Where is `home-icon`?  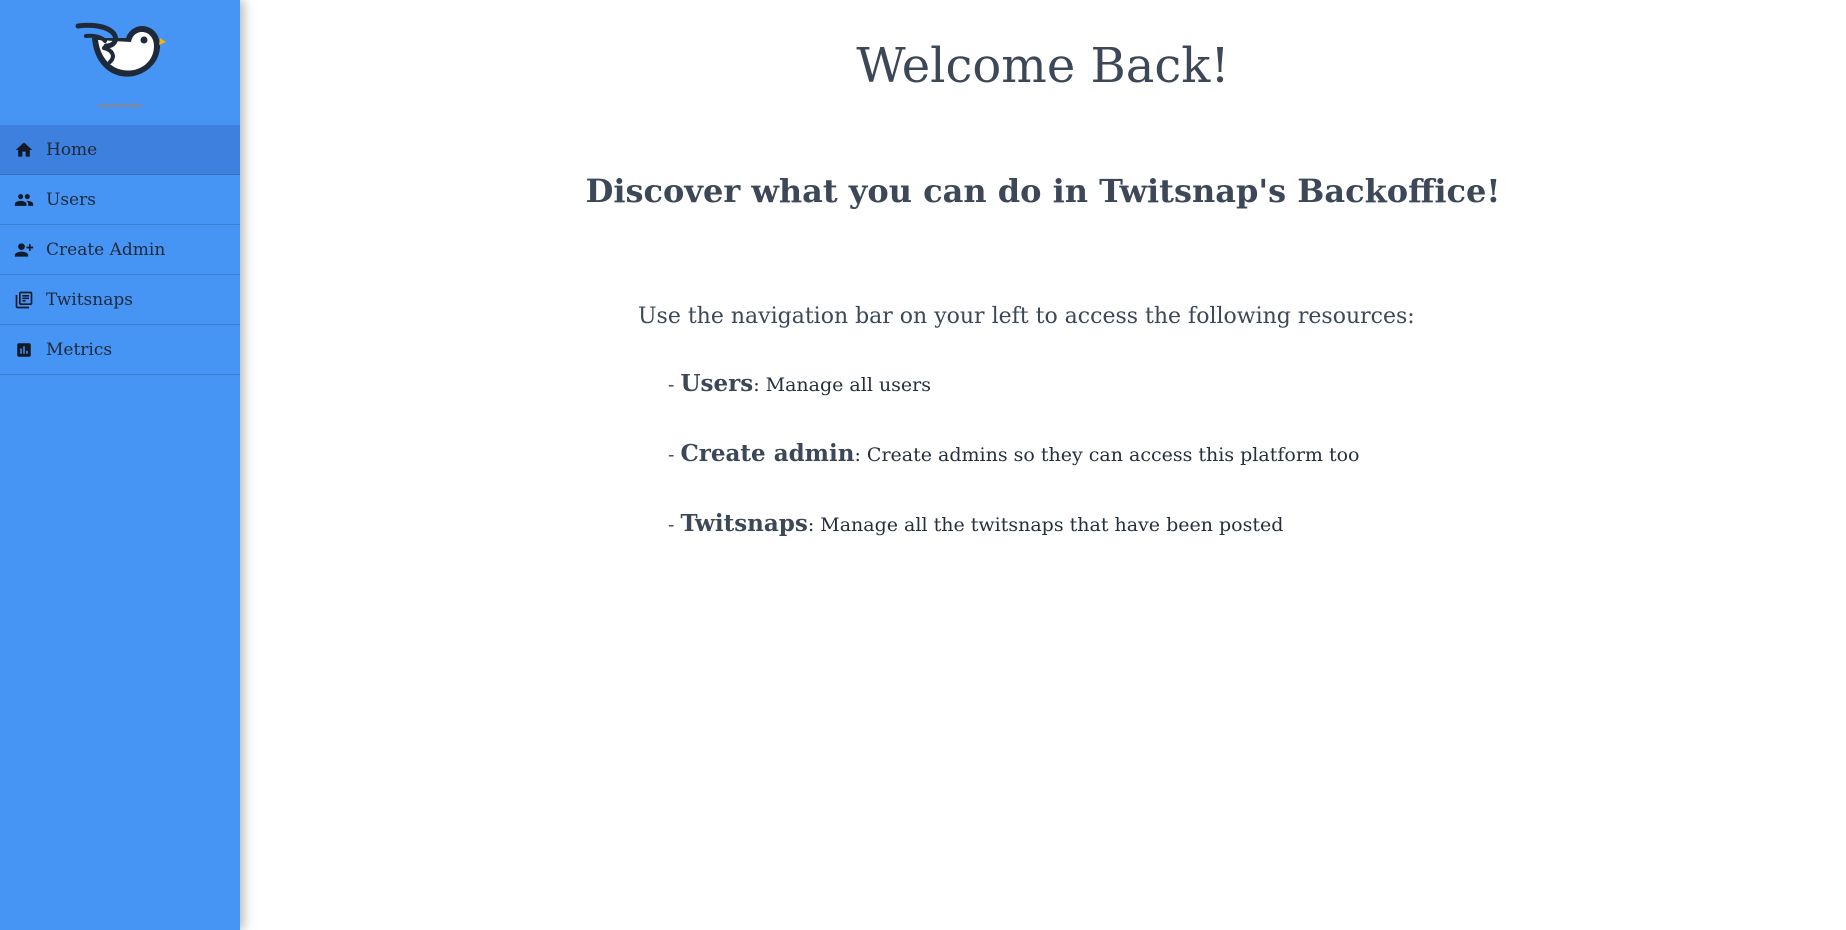
home-icon is located at coordinates (24, 150).